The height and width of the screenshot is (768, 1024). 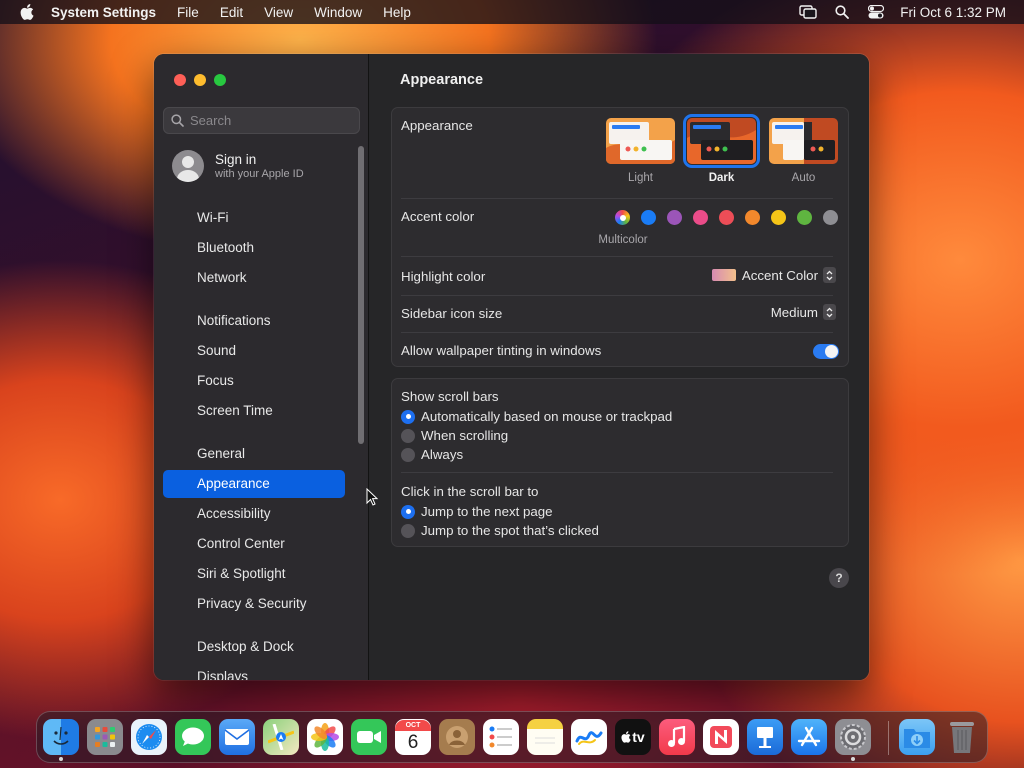 What do you see at coordinates (438, 216) in the screenshot?
I see `accent-color-label: Accent color` at bounding box center [438, 216].